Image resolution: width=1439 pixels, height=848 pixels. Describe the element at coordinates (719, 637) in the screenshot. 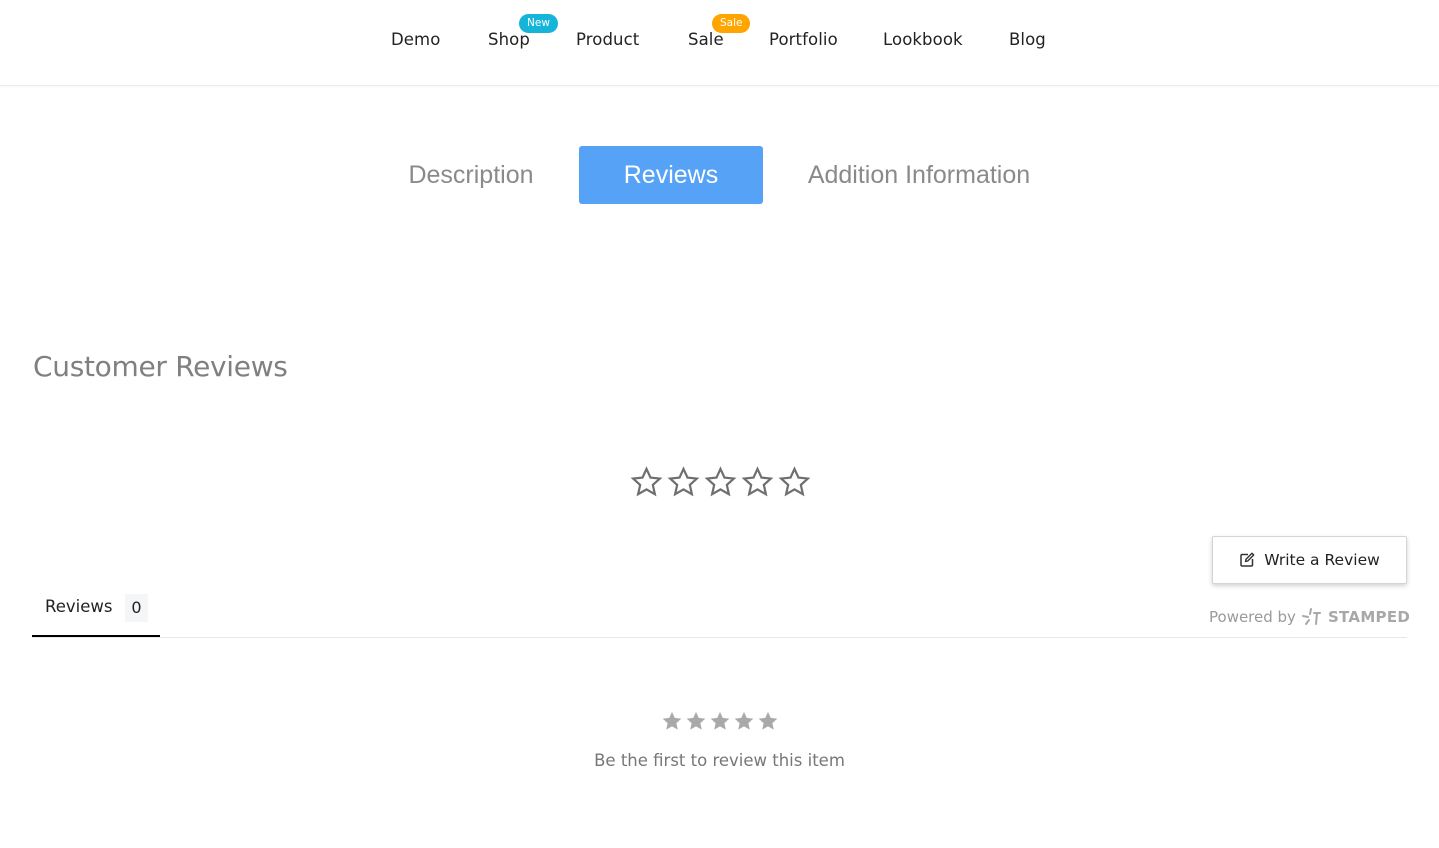

I see `reviews-divider` at that location.